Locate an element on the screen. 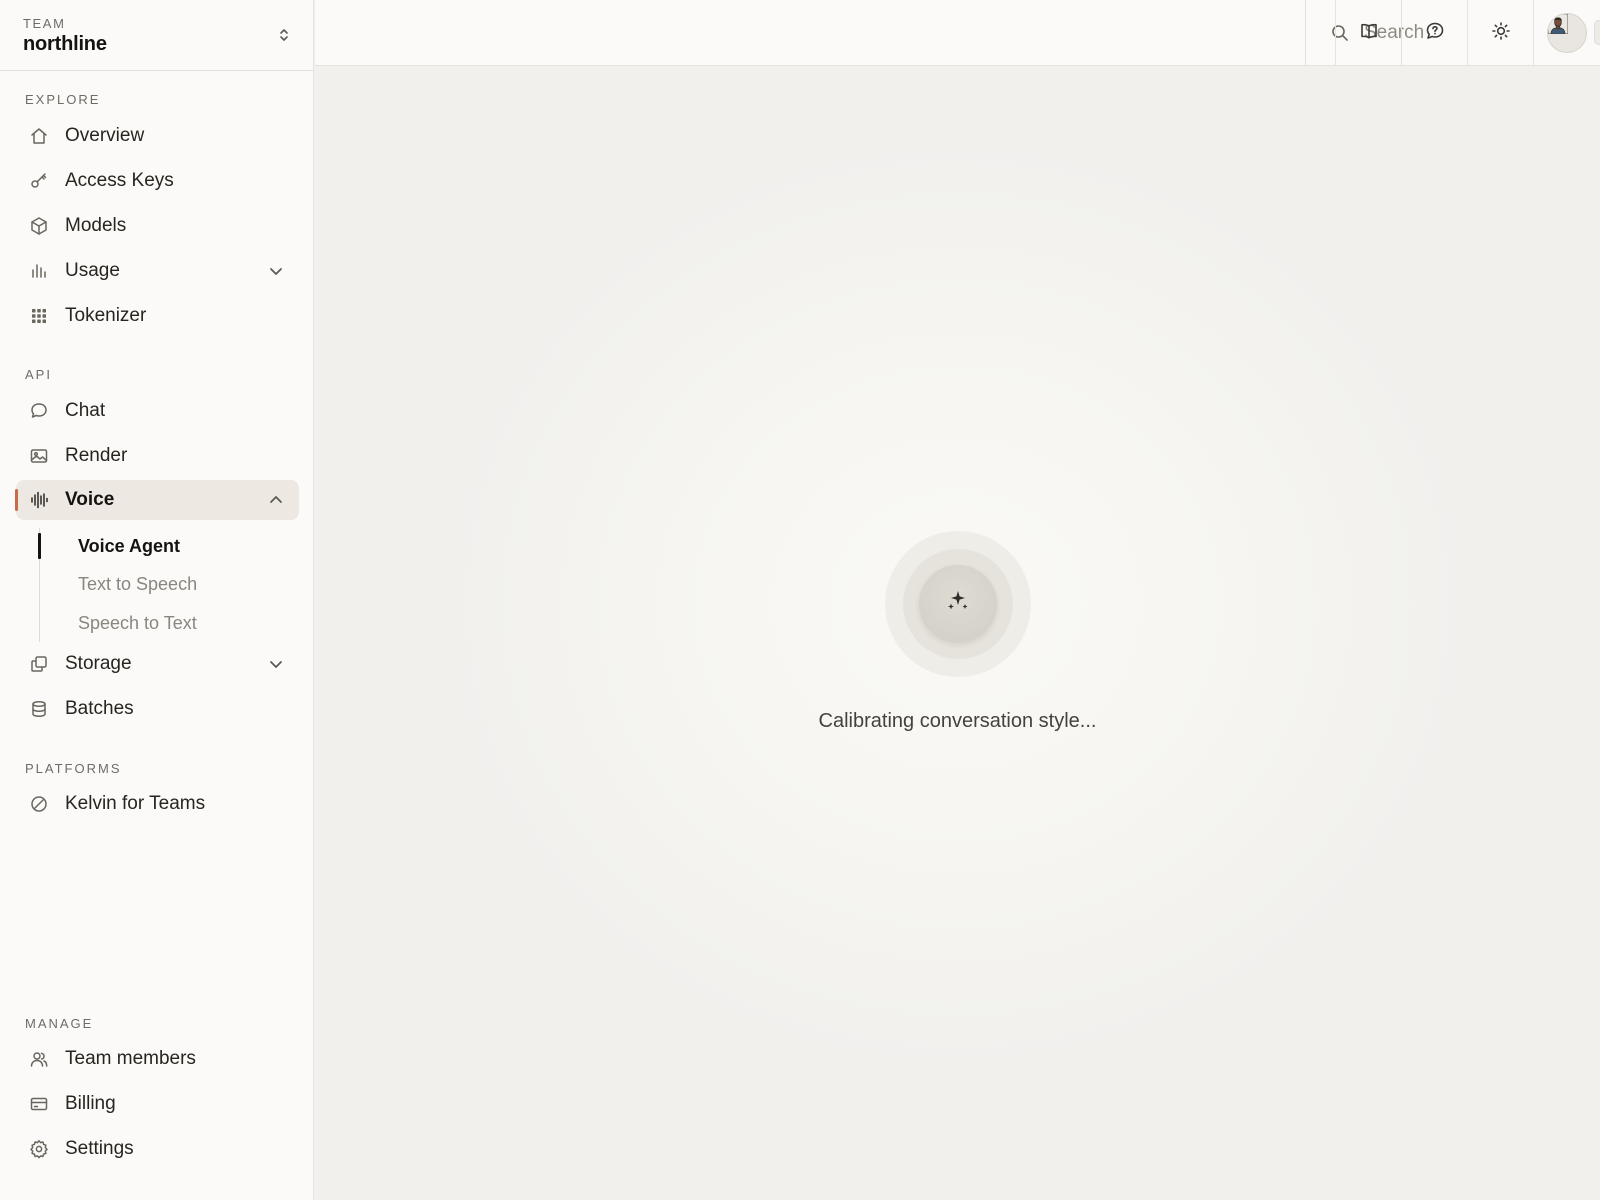 This screenshot has width=1600, height=1200. submenu-item-text-to-speech: Text to Speech is located at coordinates (137, 584).